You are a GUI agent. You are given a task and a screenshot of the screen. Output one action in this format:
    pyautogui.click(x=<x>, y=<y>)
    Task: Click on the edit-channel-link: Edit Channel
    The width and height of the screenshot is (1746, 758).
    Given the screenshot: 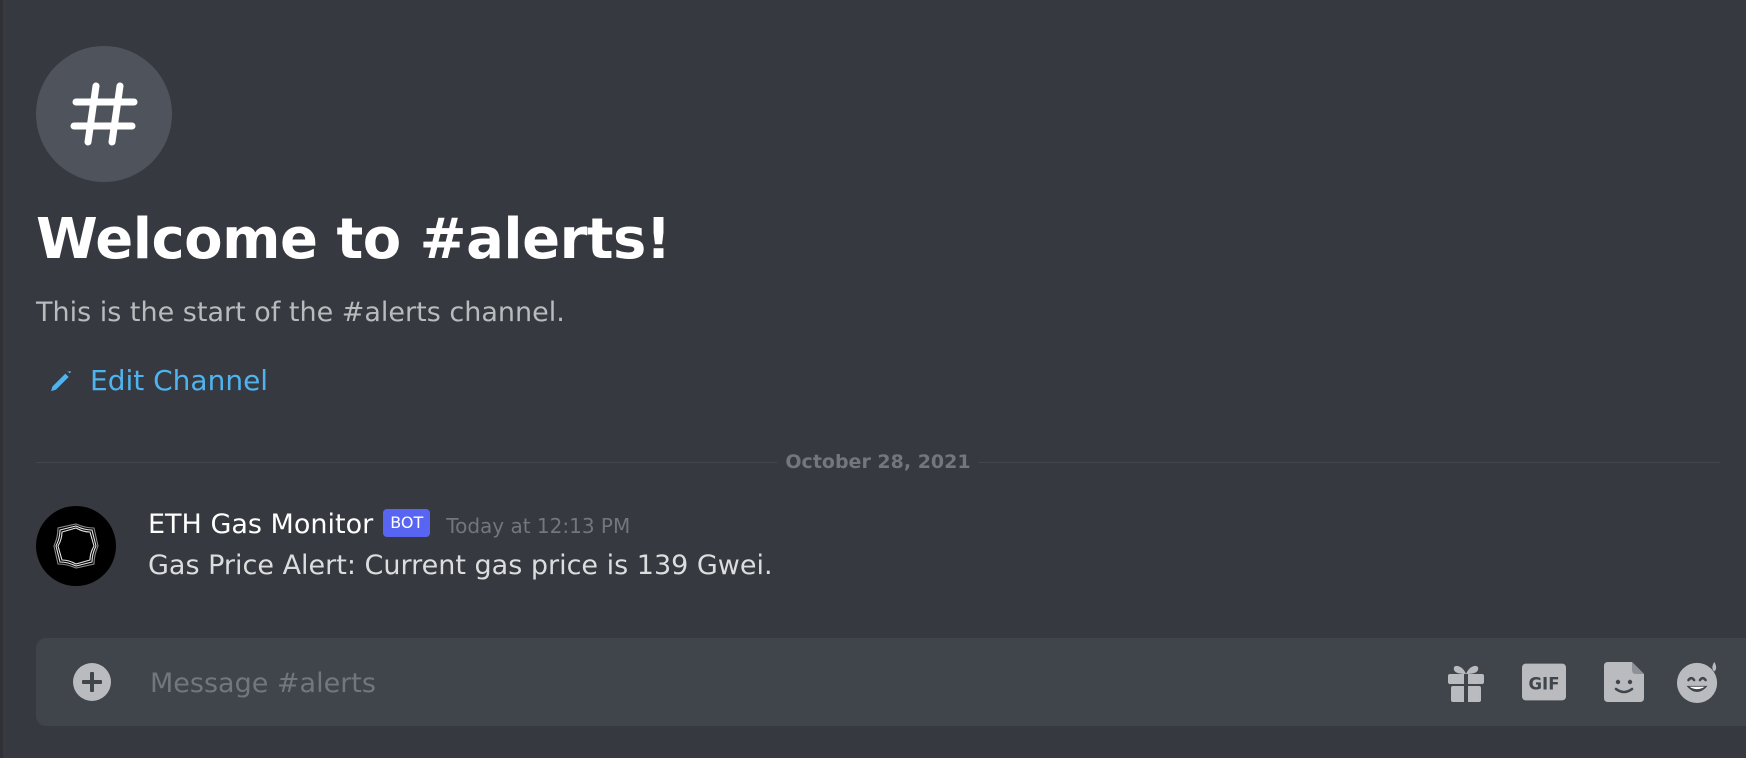 What is the action you would take?
    pyautogui.click(x=158, y=381)
    